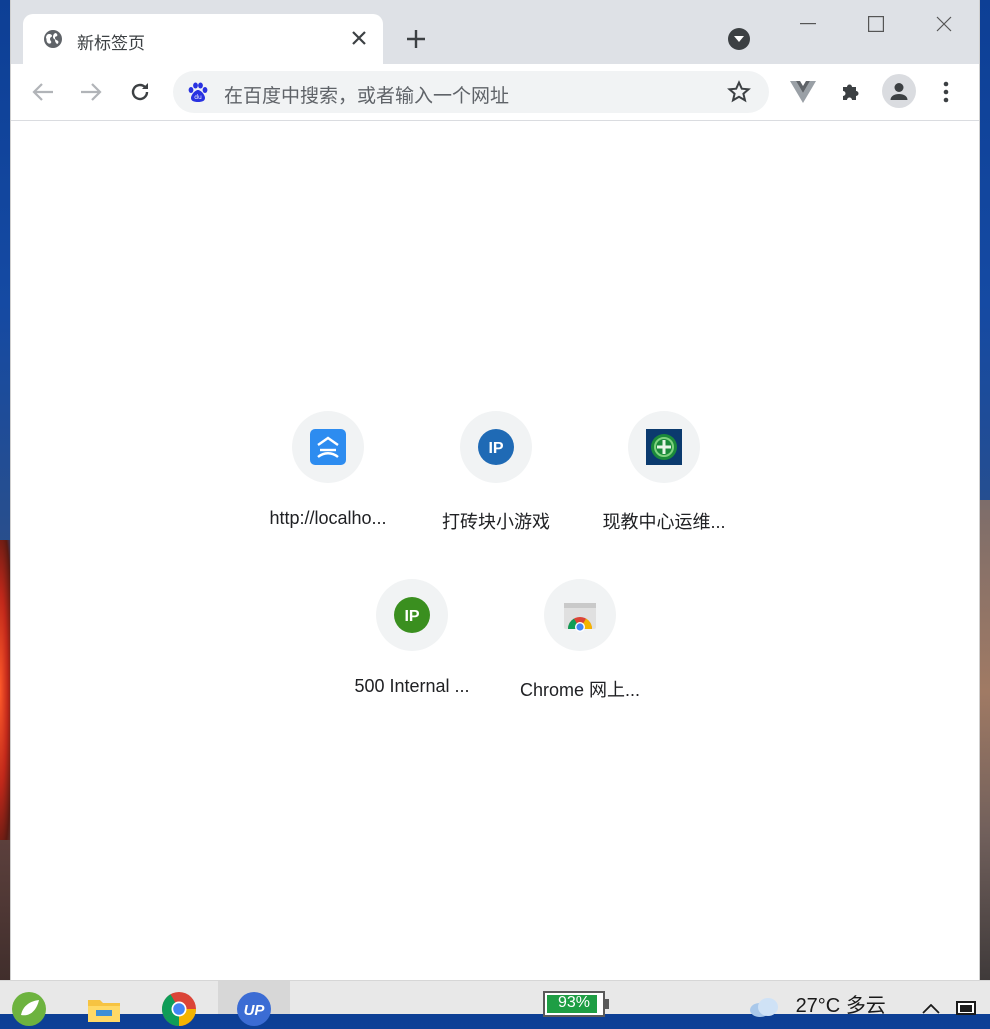 The image size is (990, 1029). Describe the element at coordinates (764, 1007) in the screenshot. I see `cloud-icon` at that location.